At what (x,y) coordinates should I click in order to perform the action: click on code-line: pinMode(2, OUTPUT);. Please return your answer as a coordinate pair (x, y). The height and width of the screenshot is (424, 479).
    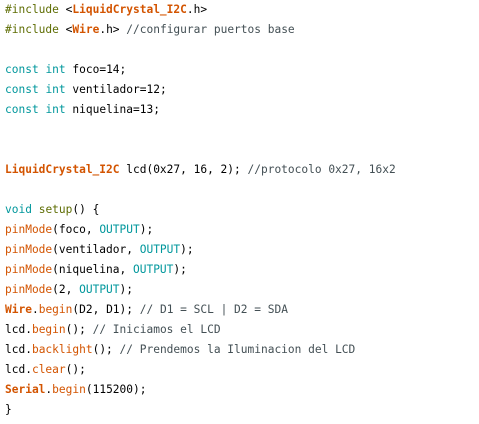
    Looking at the image, I should click on (69, 290).